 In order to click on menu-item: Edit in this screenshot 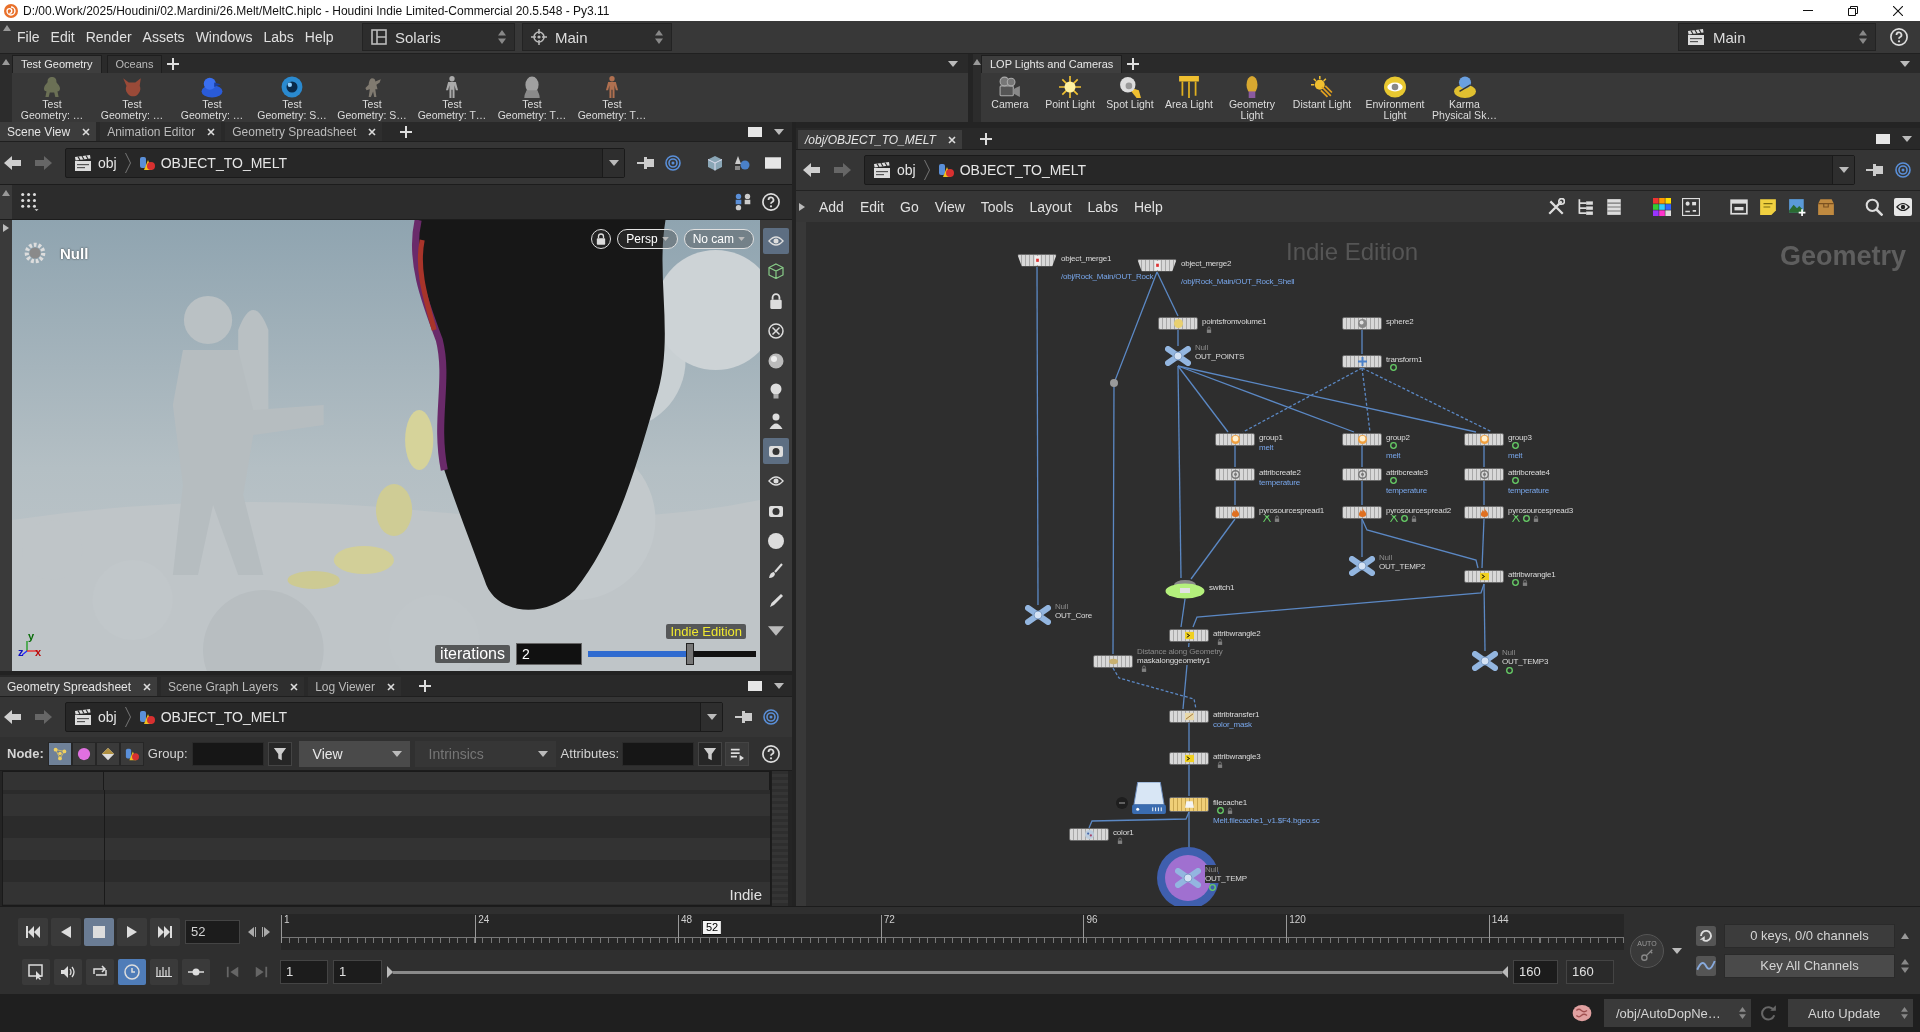, I will do `click(62, 37)`.